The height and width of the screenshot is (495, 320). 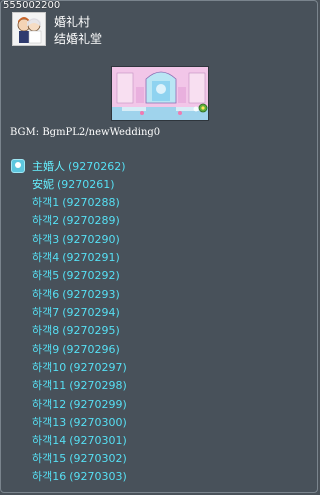 What do you see at coordinates (160, 93) in the screenshot?
I see `chapel-preview-image` at bounding box center [160, 93].